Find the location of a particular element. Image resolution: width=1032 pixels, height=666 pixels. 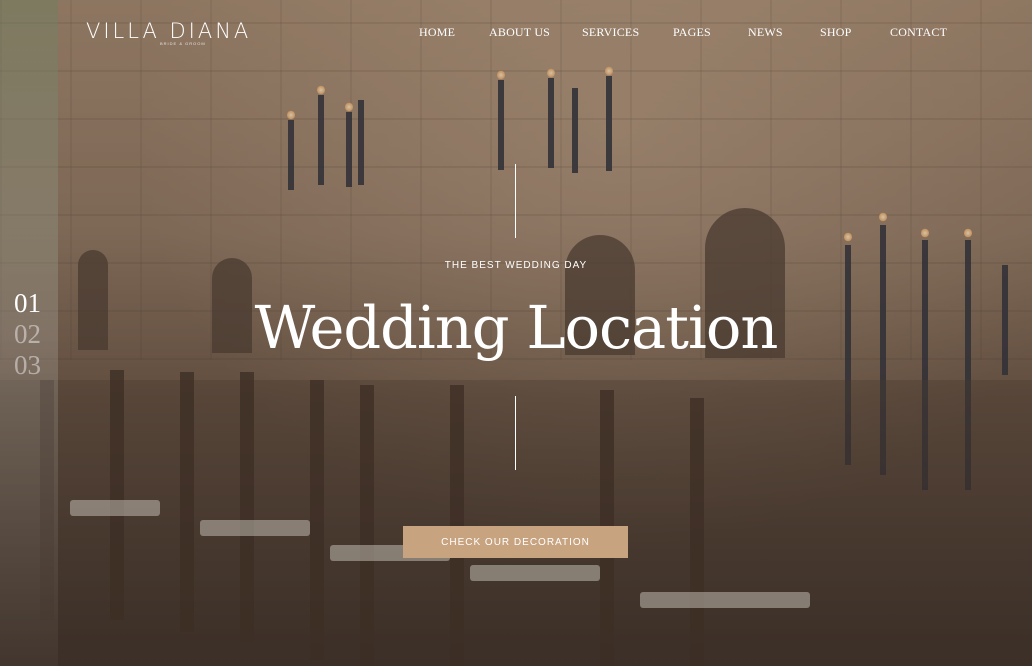

hero-title: Wedding Location is located at coordinates (516, 327).